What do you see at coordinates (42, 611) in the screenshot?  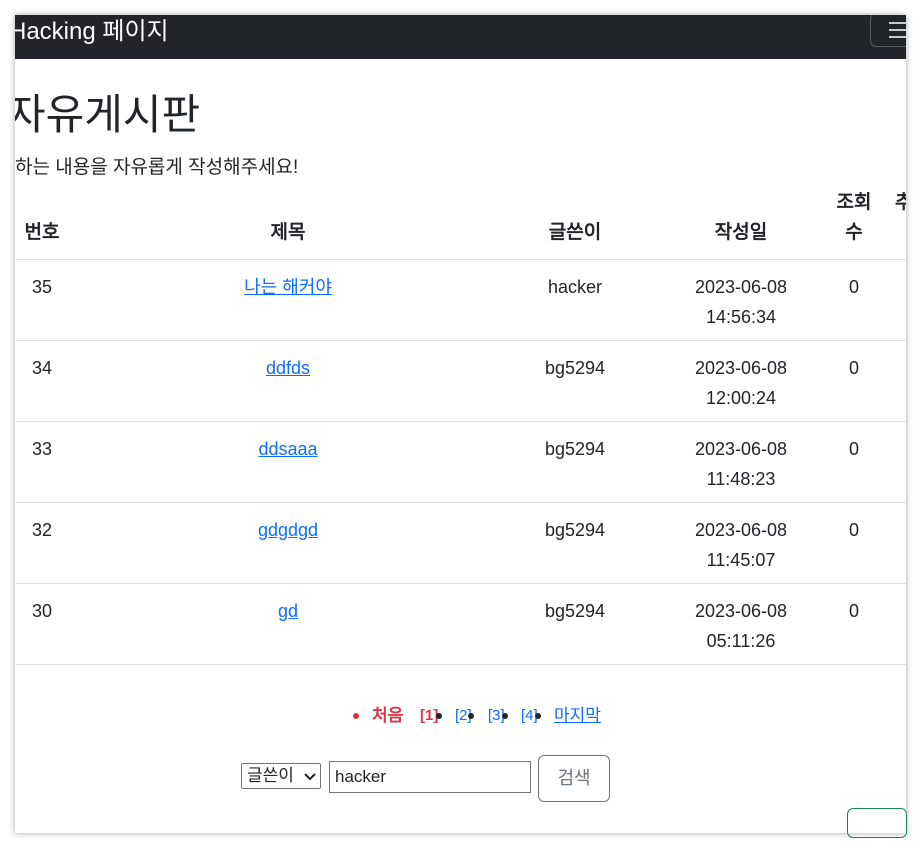 I see `row-number: 30` at bounding box center [42, 611].